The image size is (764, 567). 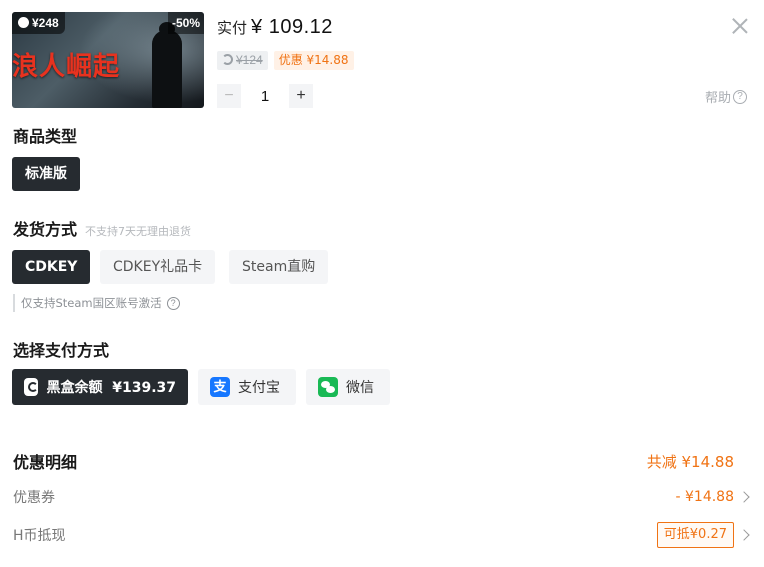 I want to click on pay-wechat: 微信, so click(x=348, y=387).